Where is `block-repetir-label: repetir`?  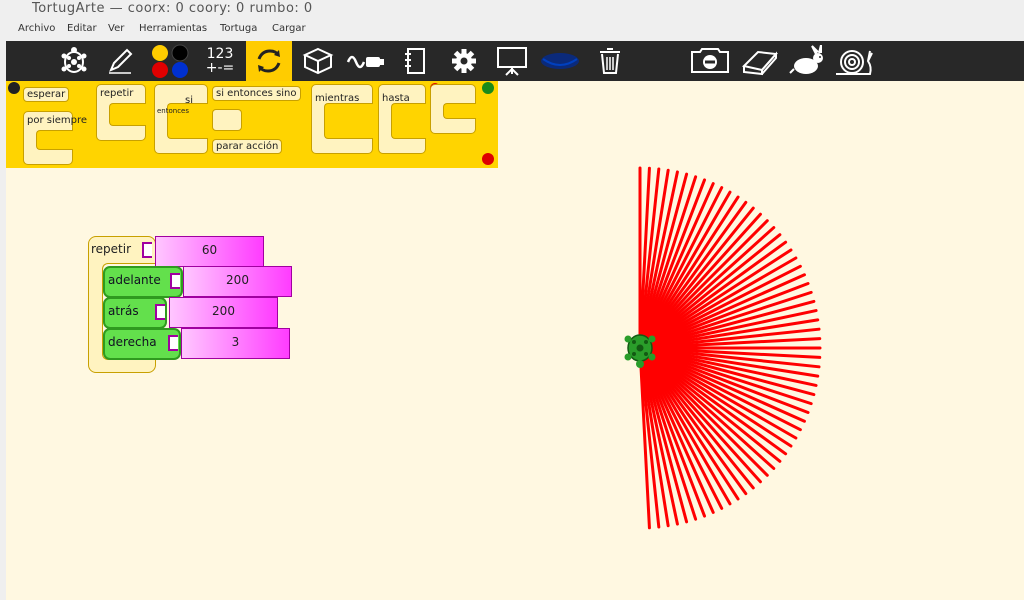 block-repetir-label: repetir is located at coordinates (117, 93).